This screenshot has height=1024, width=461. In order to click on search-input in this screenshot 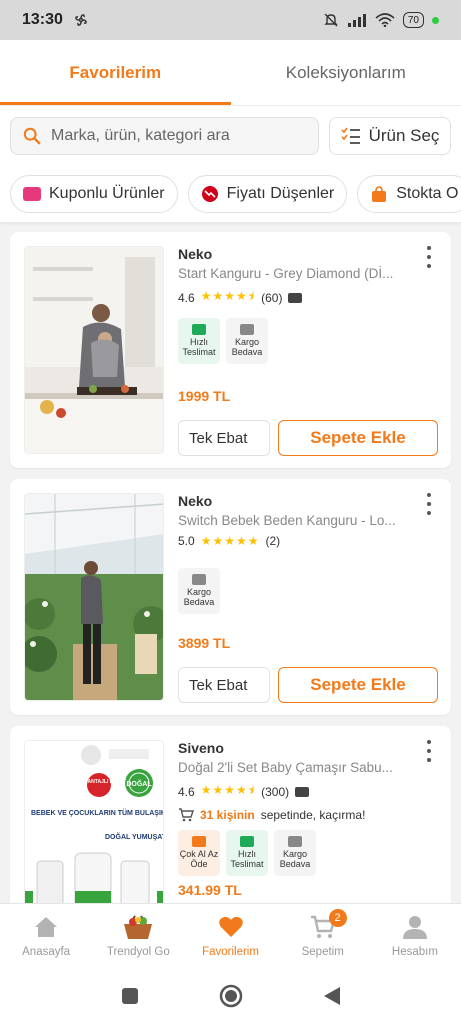, I will do `click(178, 136)`.